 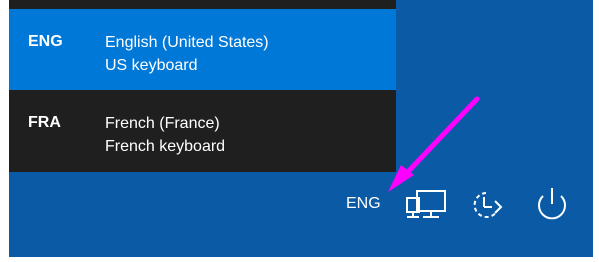 What do you see at coordinates (165, 146) in the screenshot?
I see `keyboard-layout: French keyboard` at bounding box center [165, 146].